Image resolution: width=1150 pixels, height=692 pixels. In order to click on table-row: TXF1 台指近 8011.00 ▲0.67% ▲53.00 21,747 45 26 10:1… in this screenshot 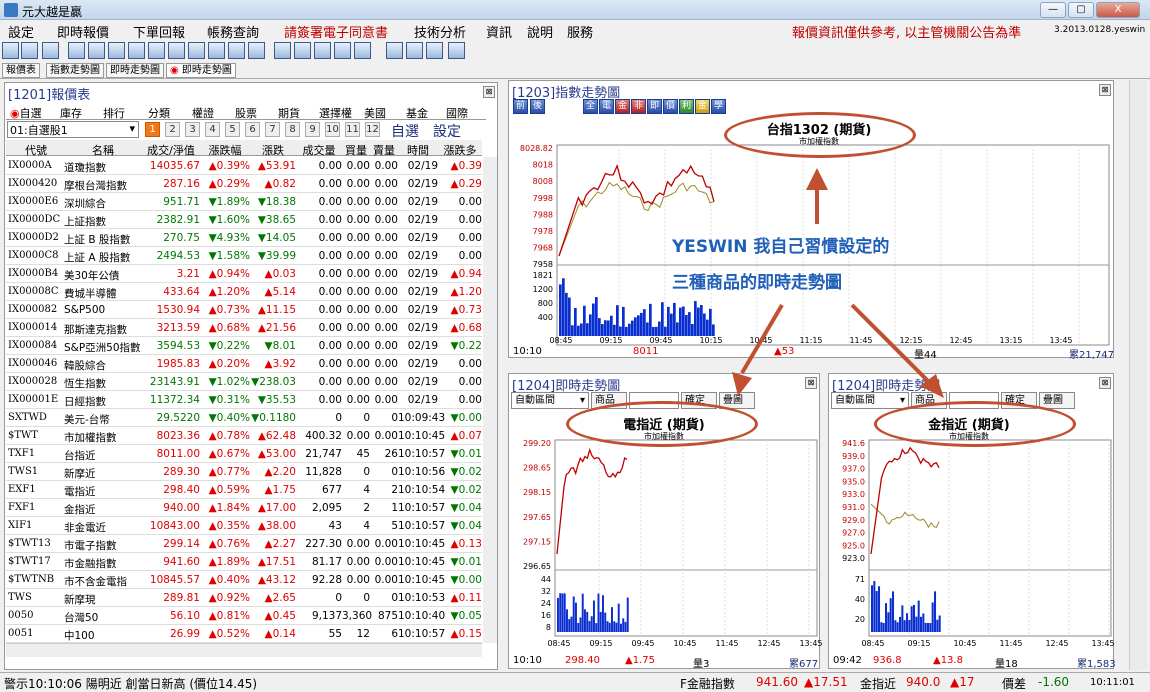, I will do `click(244, 454)`.